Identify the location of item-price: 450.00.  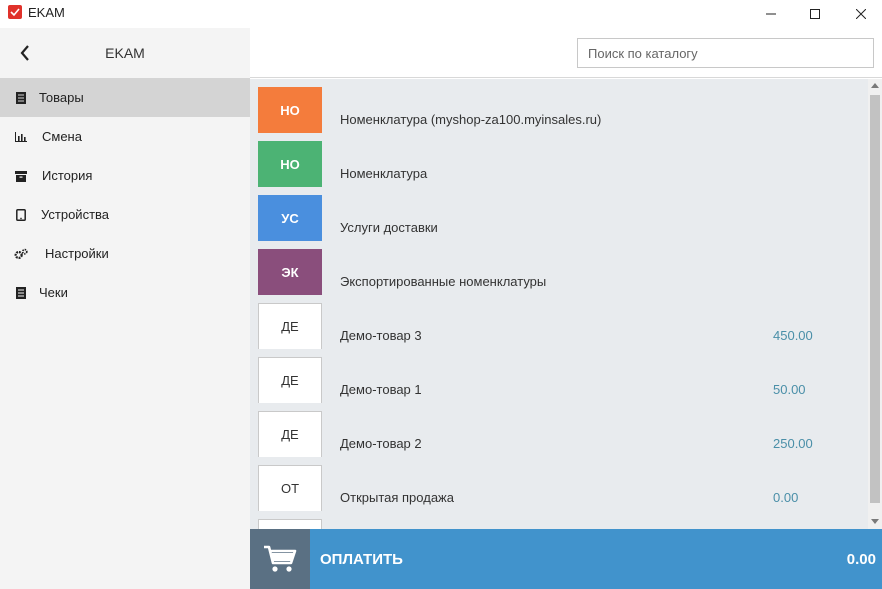
(793, 335).